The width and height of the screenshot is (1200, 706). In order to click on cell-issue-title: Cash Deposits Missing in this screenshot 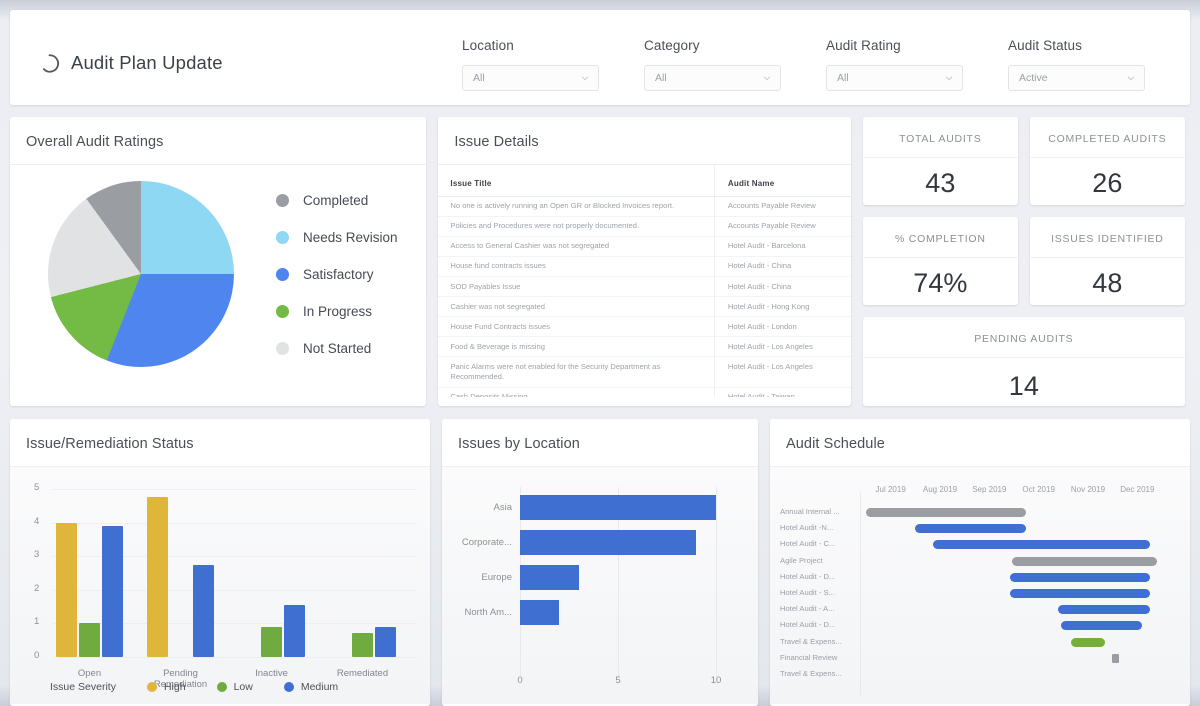, I will do `click(576, 392)`.